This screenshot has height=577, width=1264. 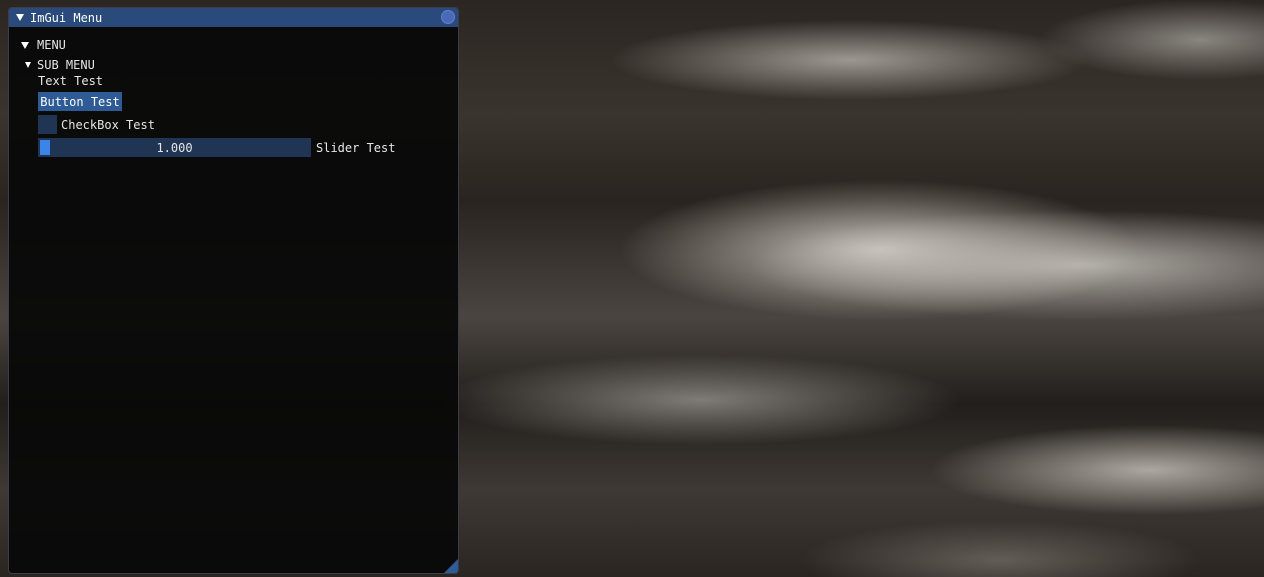 I want to click on text-test: Text Test, so click(x=71, y=81).